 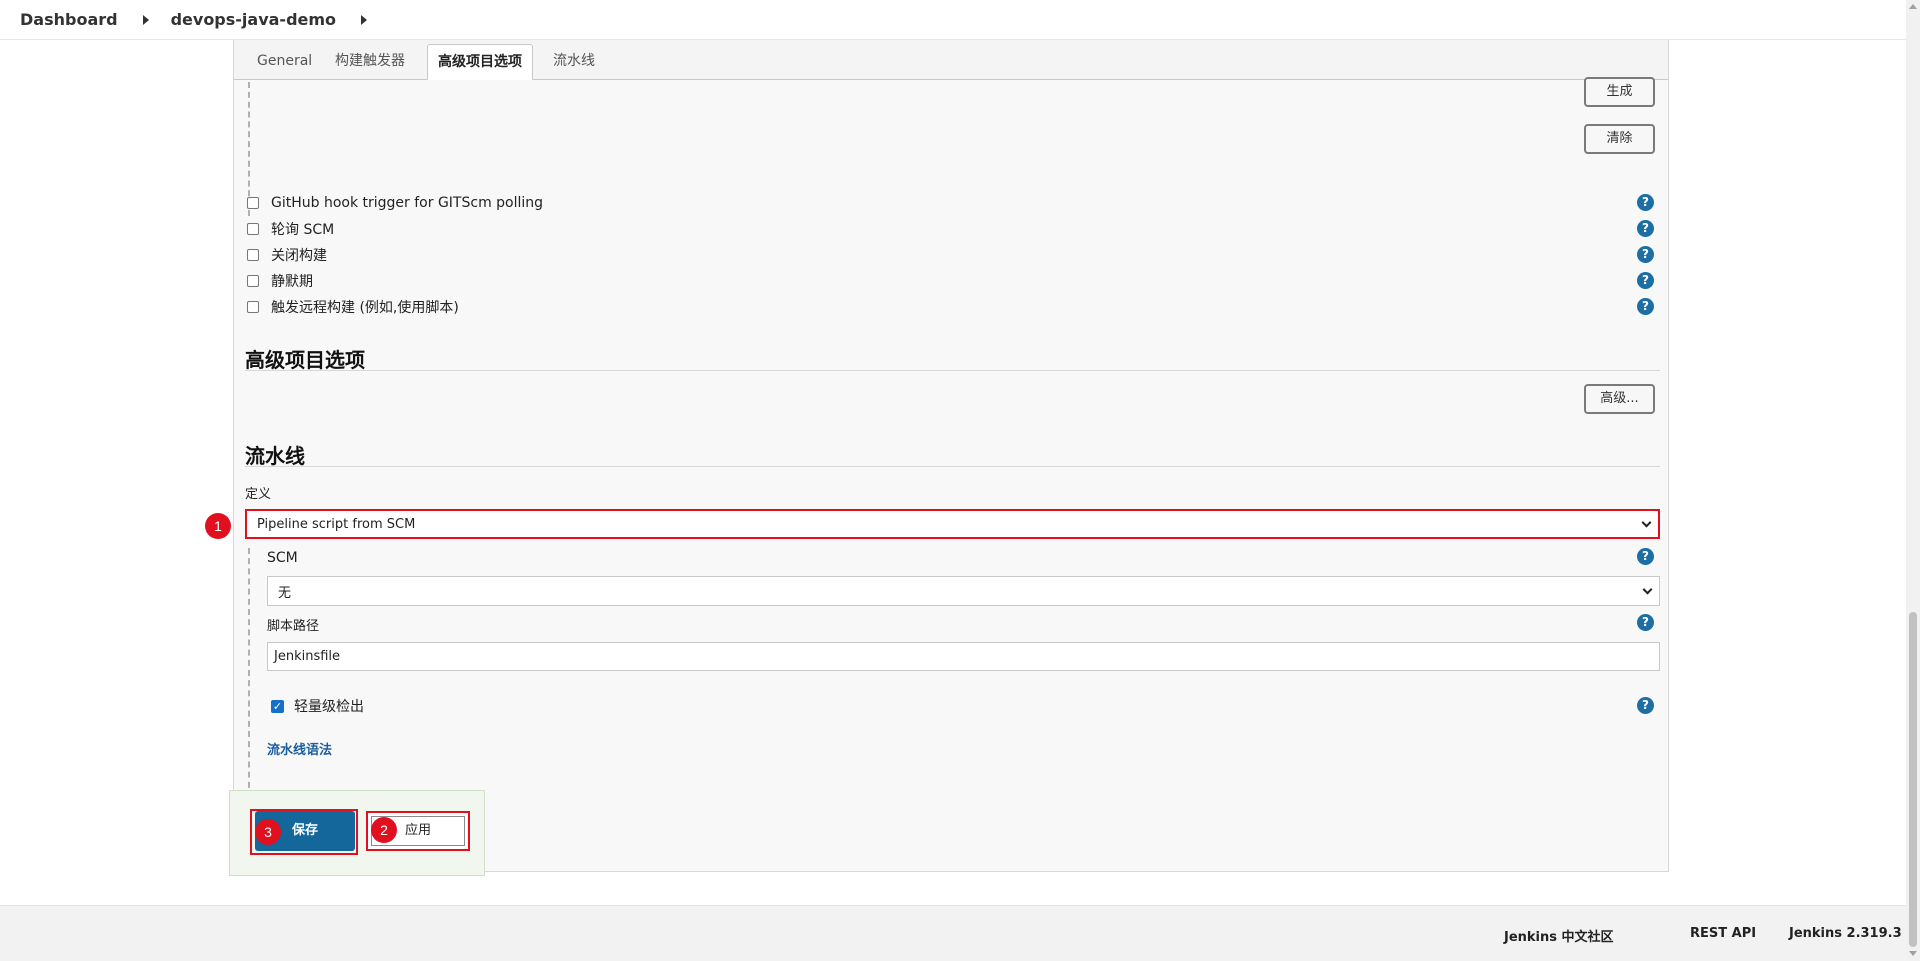 I want to click on pipeline-syntax-link: 流水线语法, so click(x=299, y=748).